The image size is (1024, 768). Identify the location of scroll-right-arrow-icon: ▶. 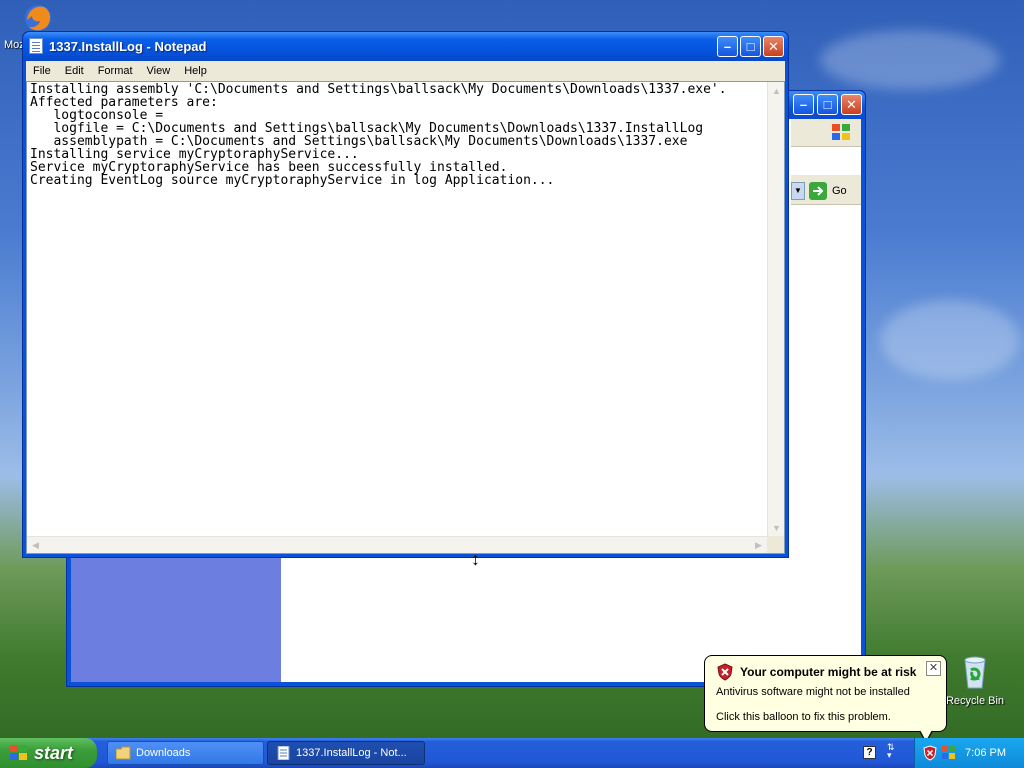
(758, 545).